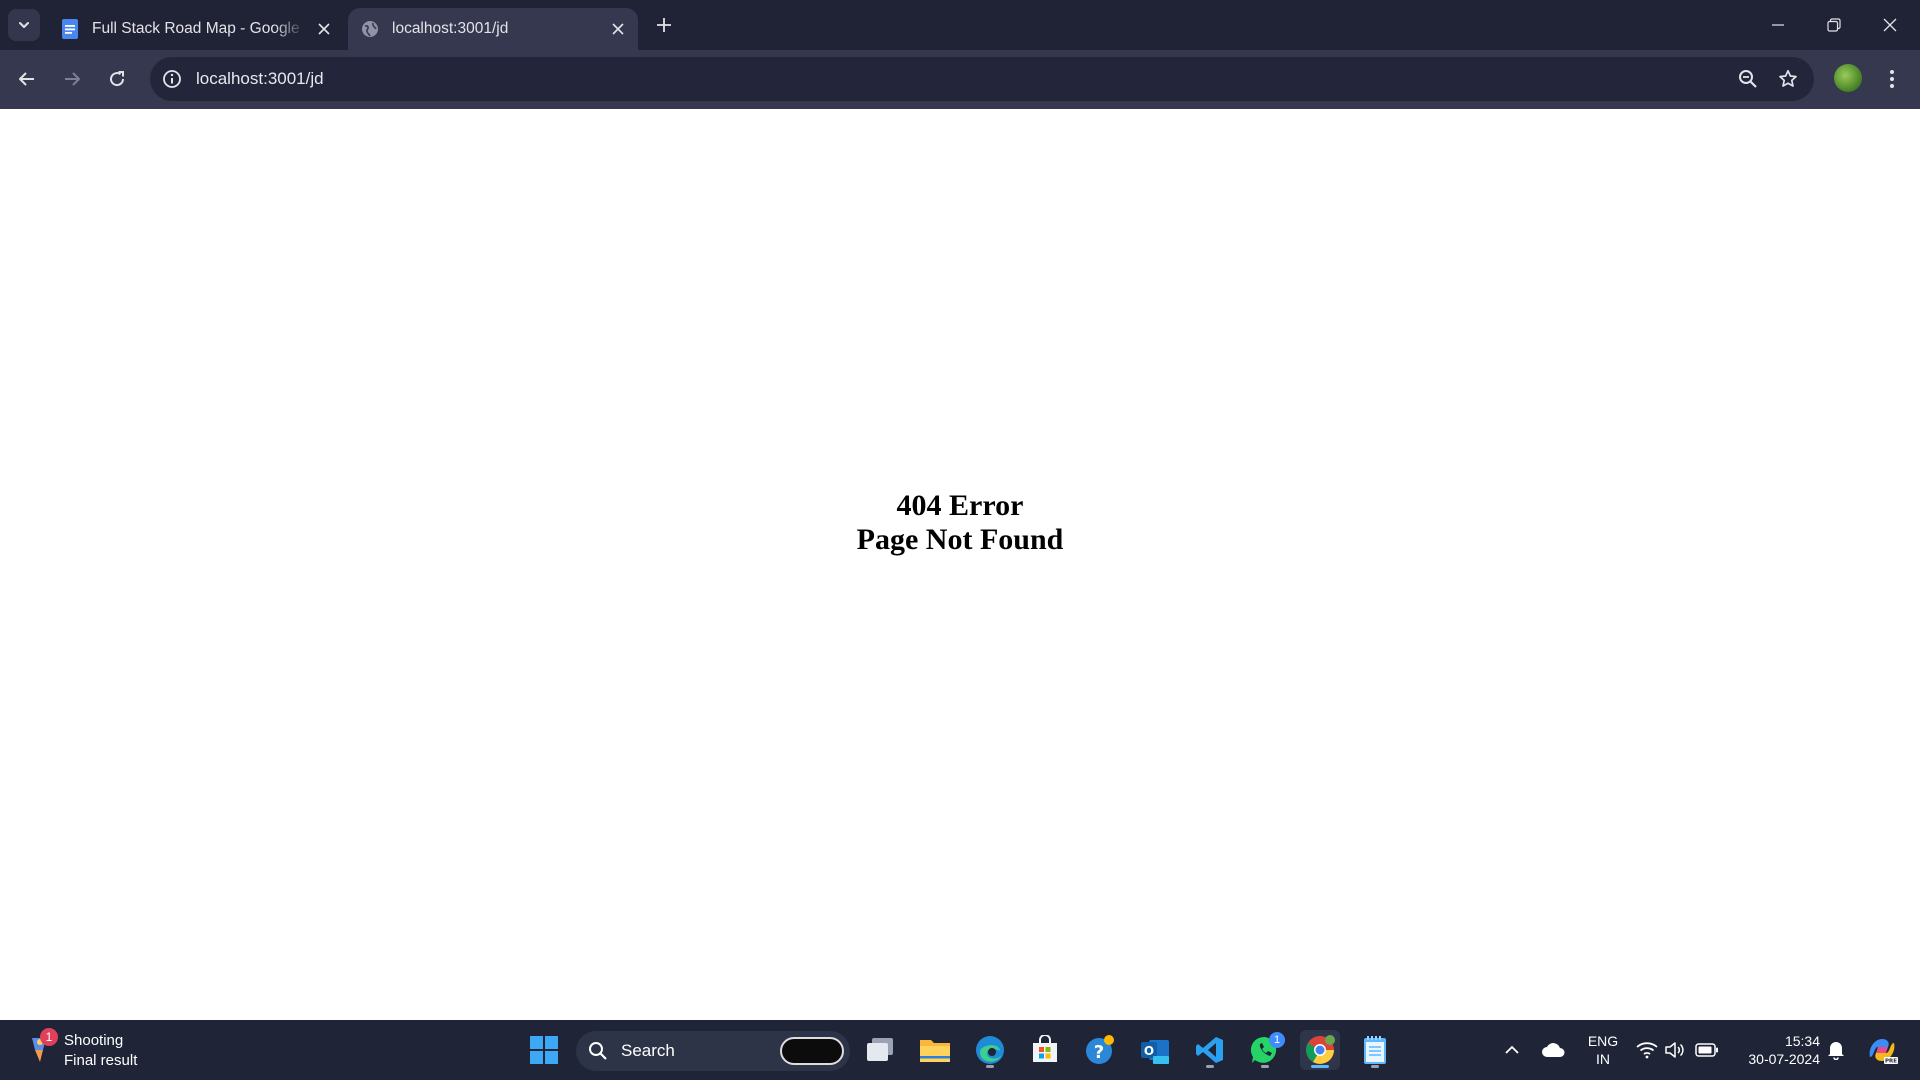  I want to click on start-button, so click(544, 1050).